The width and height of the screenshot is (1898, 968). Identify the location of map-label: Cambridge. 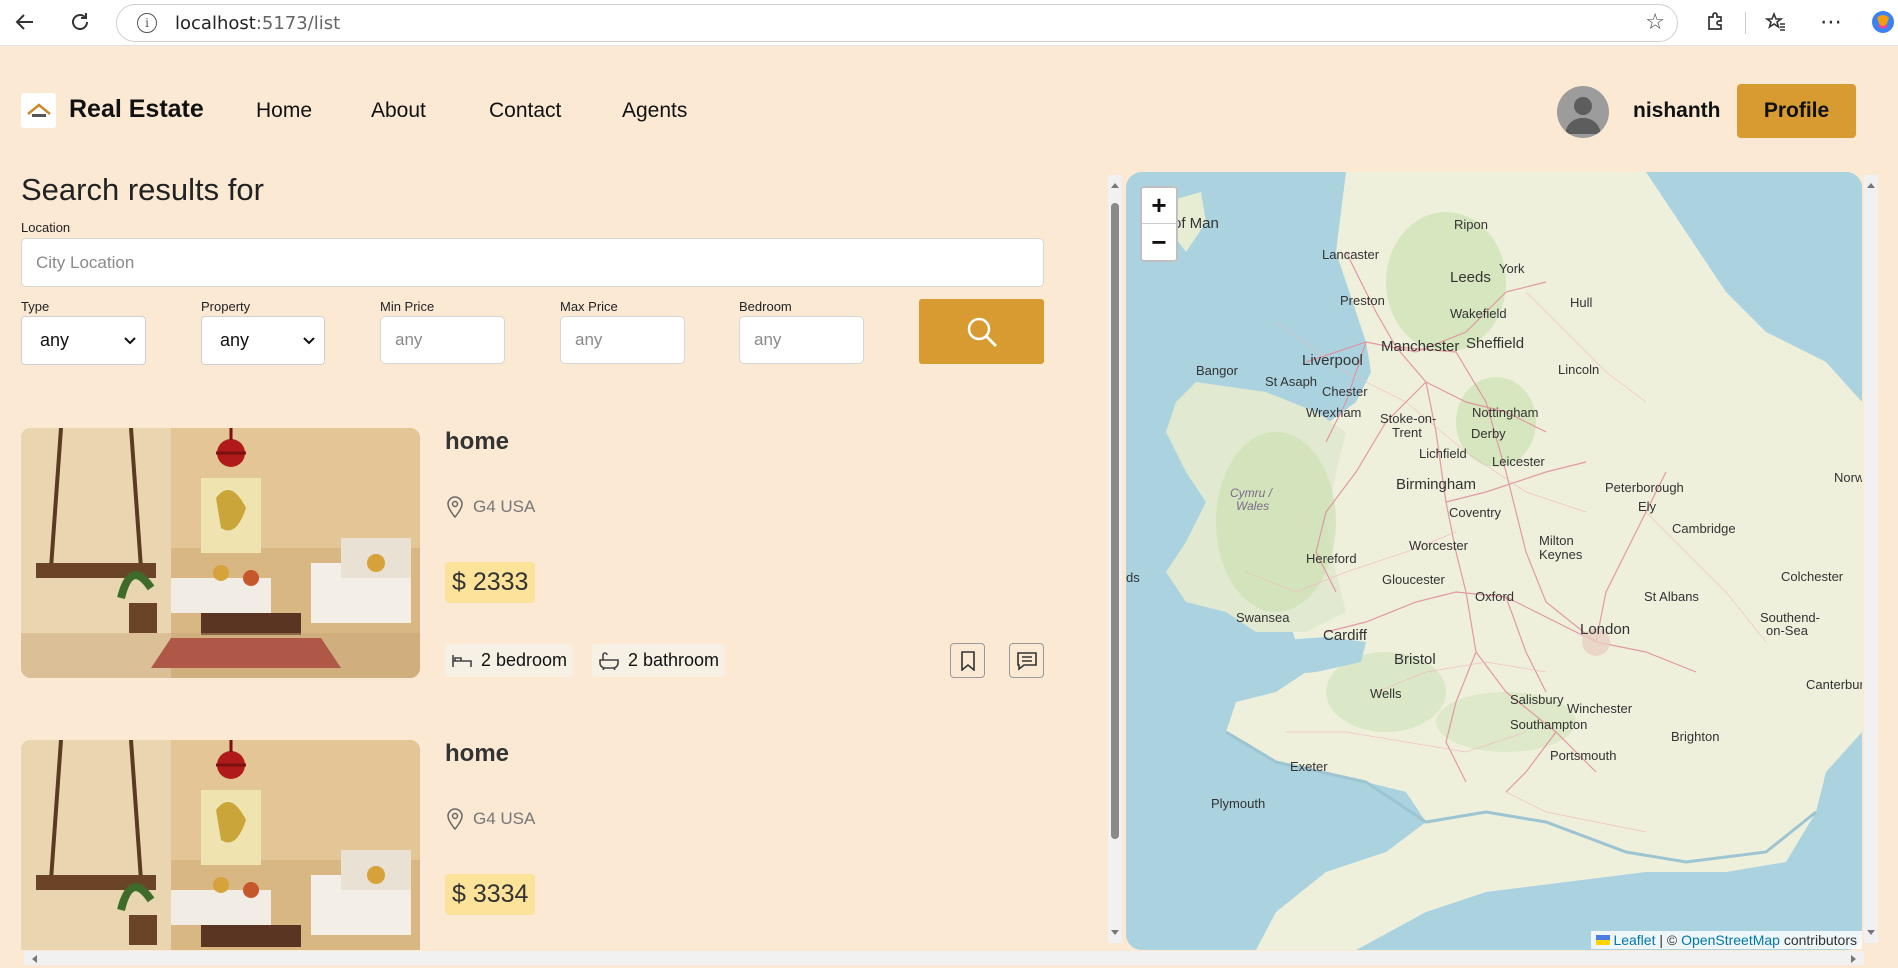
(1704, 528).